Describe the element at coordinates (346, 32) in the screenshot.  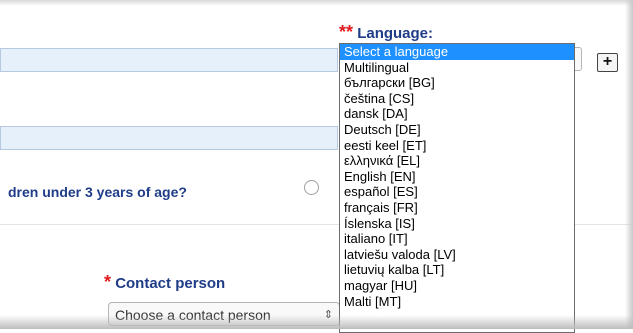
I see `required-marker: **` at that location.